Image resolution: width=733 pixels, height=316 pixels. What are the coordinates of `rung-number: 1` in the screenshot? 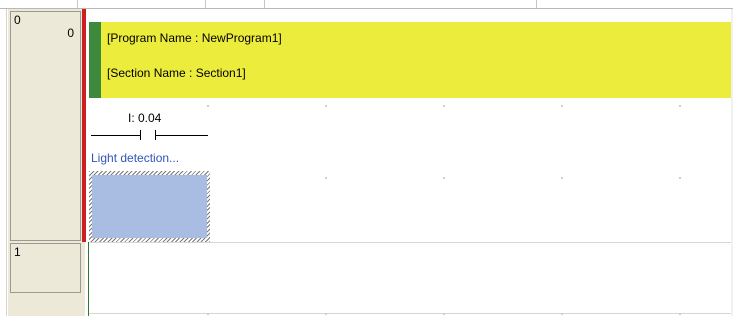 It's located at (17, 252).